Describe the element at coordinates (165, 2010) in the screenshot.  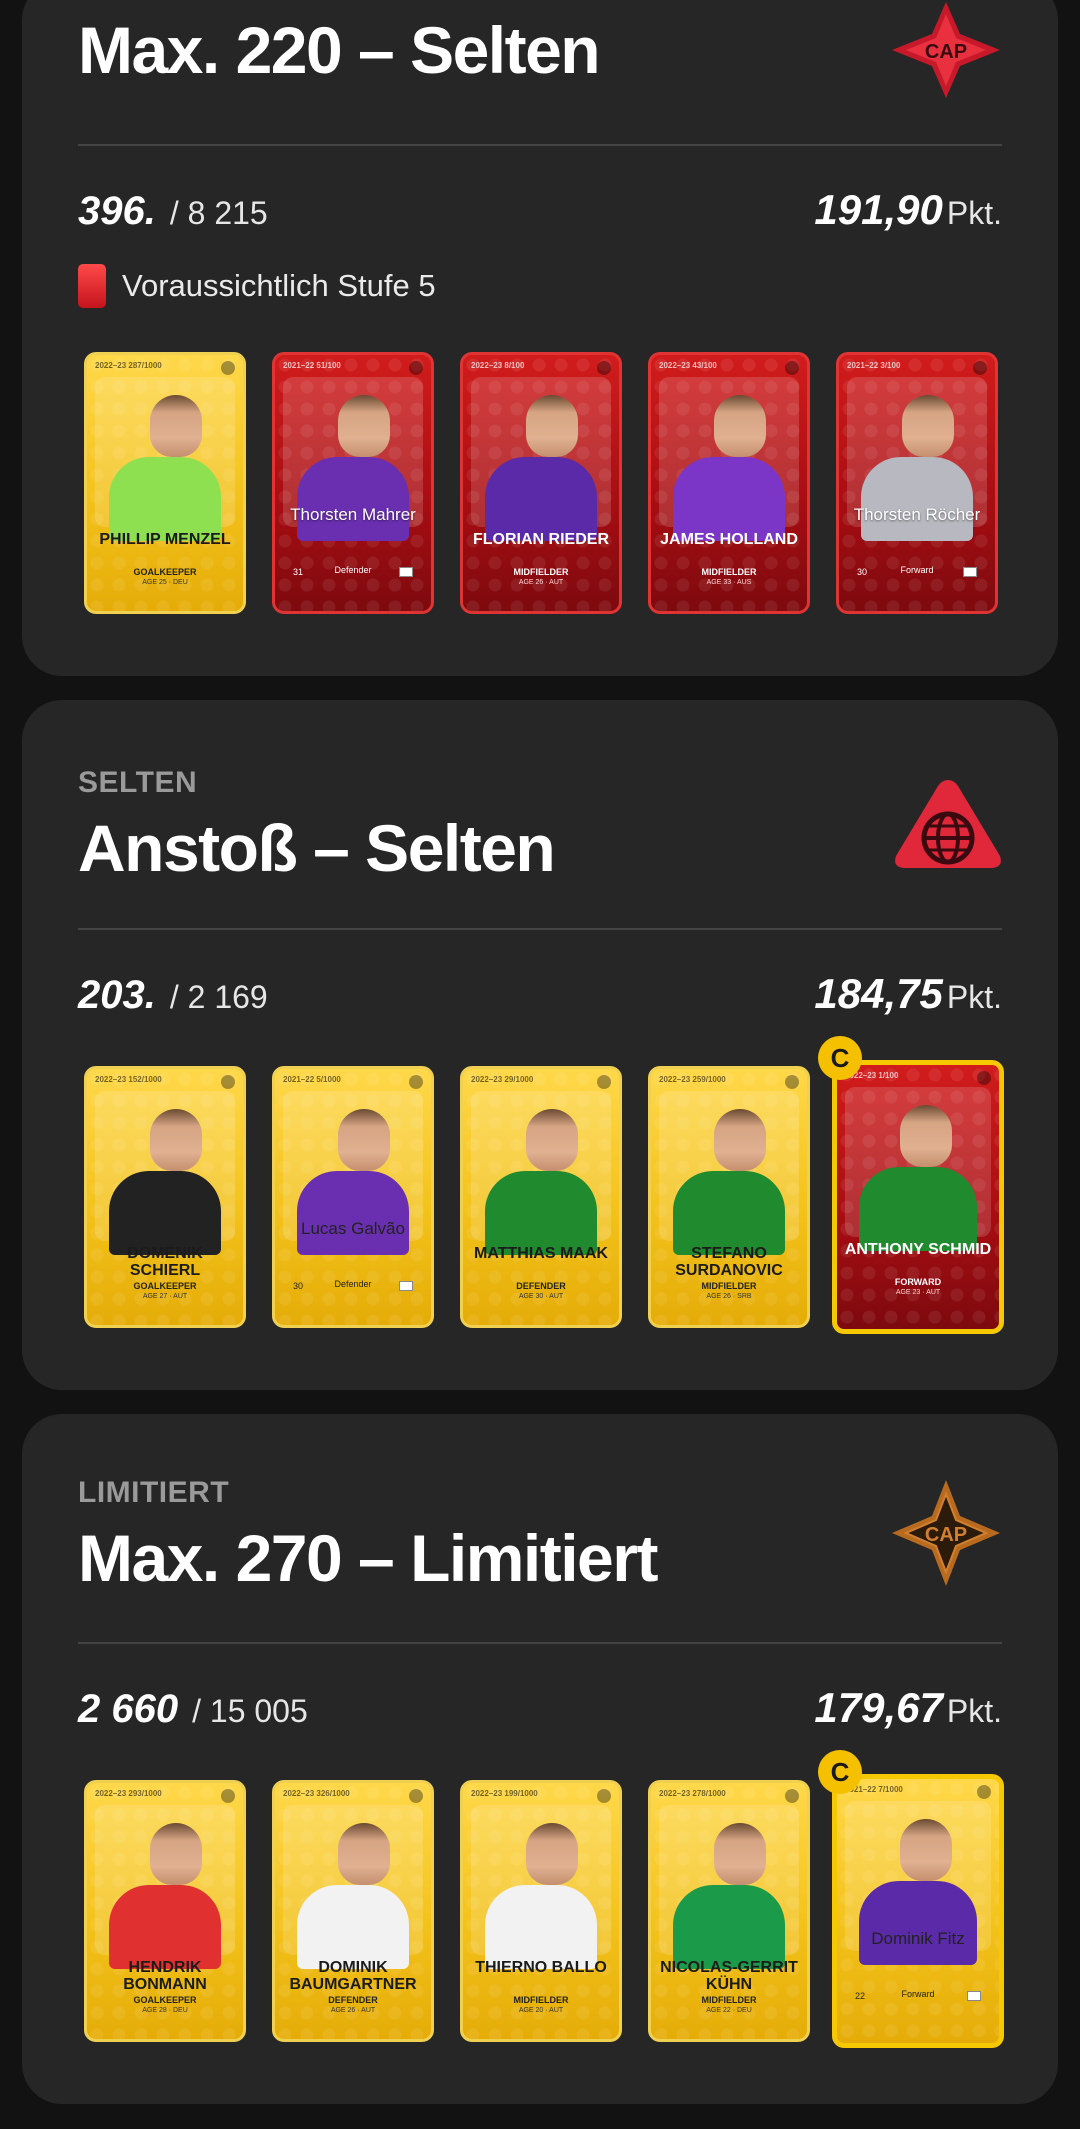
I see `player-age-country: AGE 28 · DEU` at that location.